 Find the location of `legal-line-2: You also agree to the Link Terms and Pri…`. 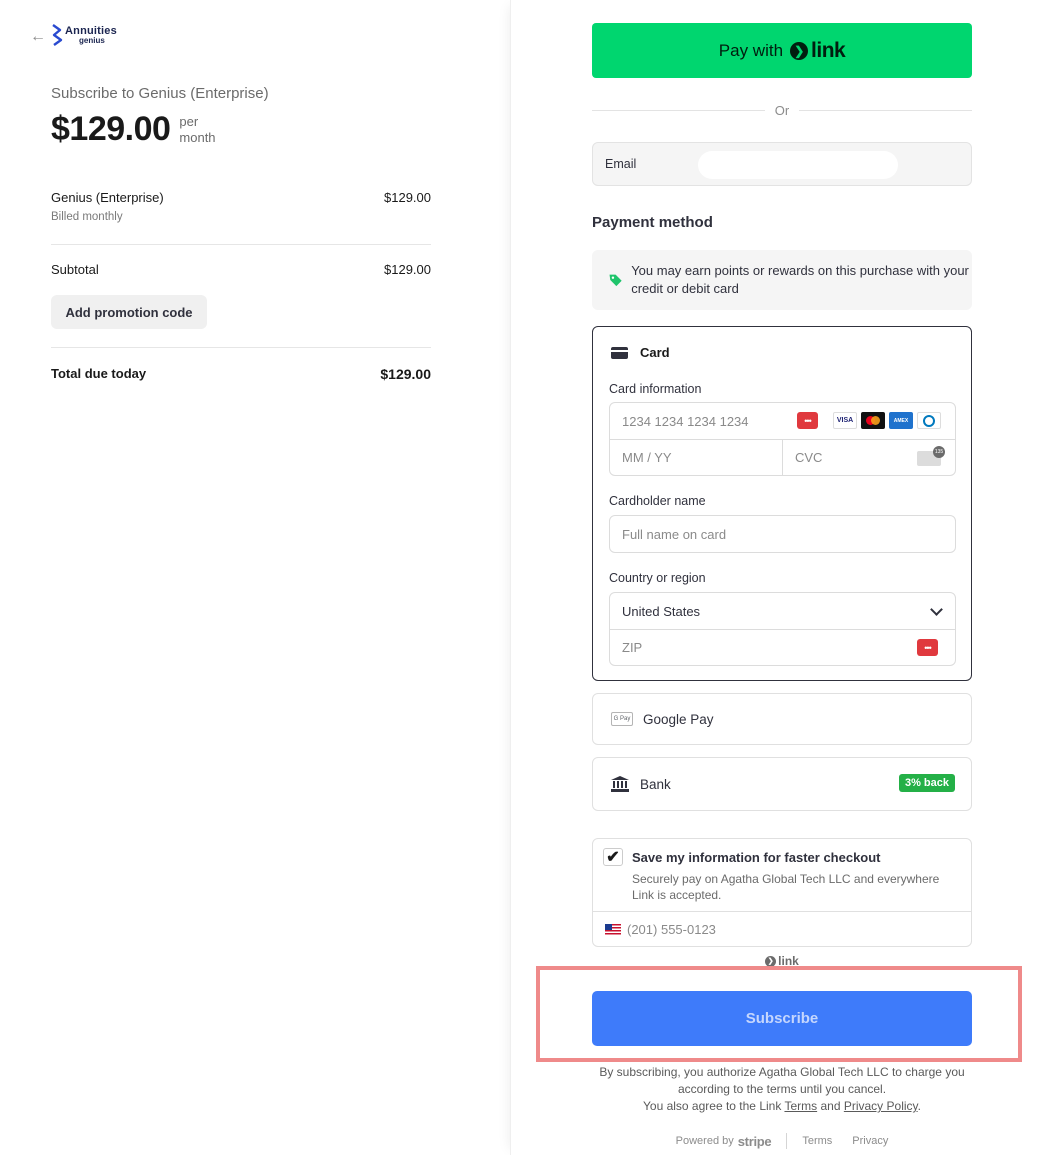

legal-line-2: You also agree to the Link Terms and Pri… is located at coordinates (782, 1106).